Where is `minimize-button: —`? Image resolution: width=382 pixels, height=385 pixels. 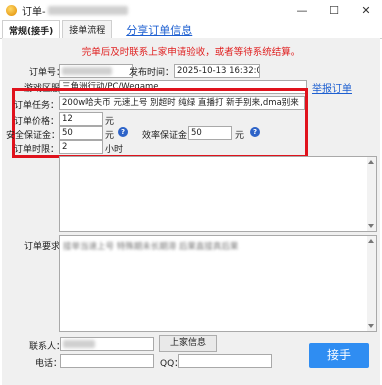
minimize-button: — is located at coordinates (302, 10).